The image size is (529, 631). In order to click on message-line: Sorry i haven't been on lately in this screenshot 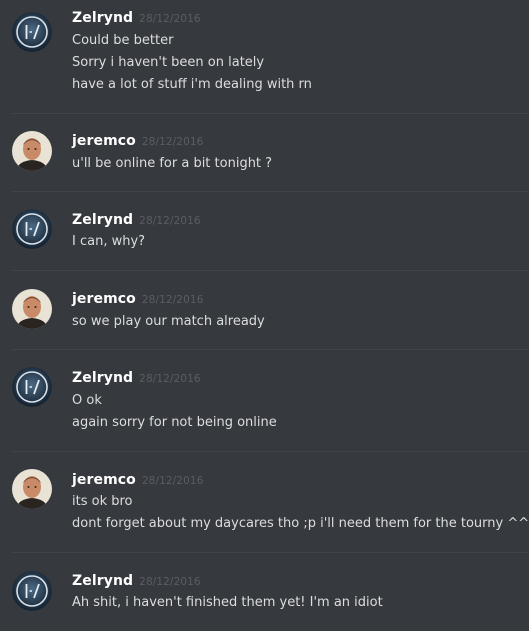, I will do `click(168, 62)`.